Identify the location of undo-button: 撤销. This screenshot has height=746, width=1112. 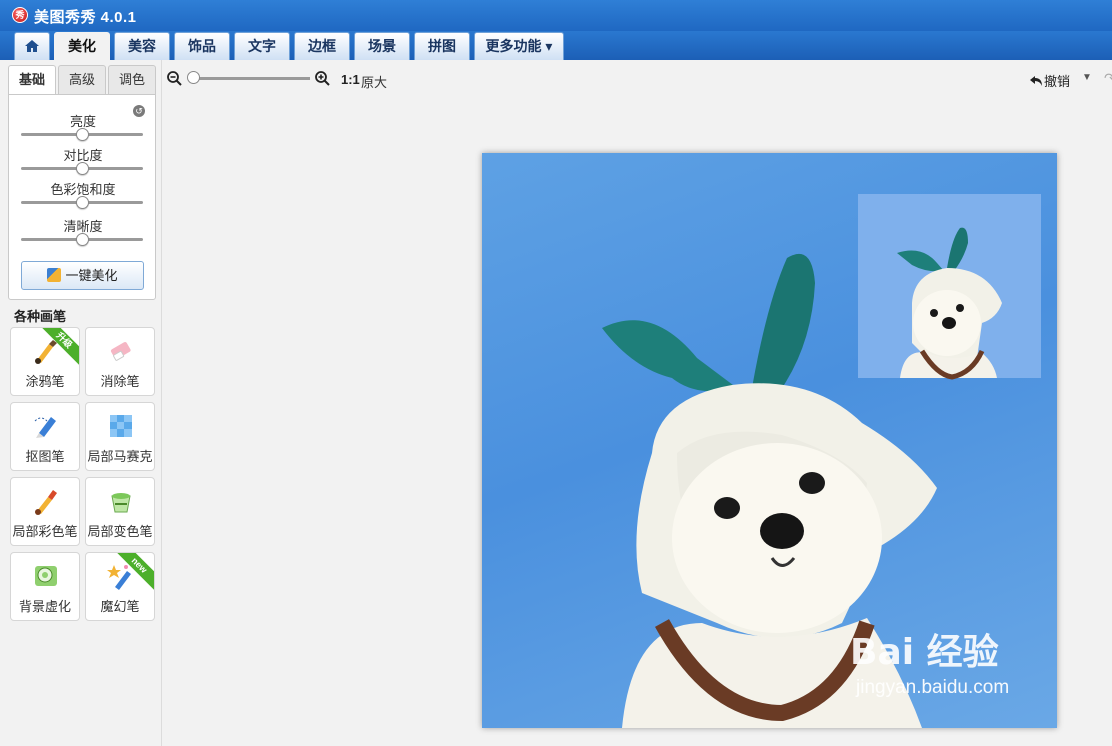
(1050, 80).